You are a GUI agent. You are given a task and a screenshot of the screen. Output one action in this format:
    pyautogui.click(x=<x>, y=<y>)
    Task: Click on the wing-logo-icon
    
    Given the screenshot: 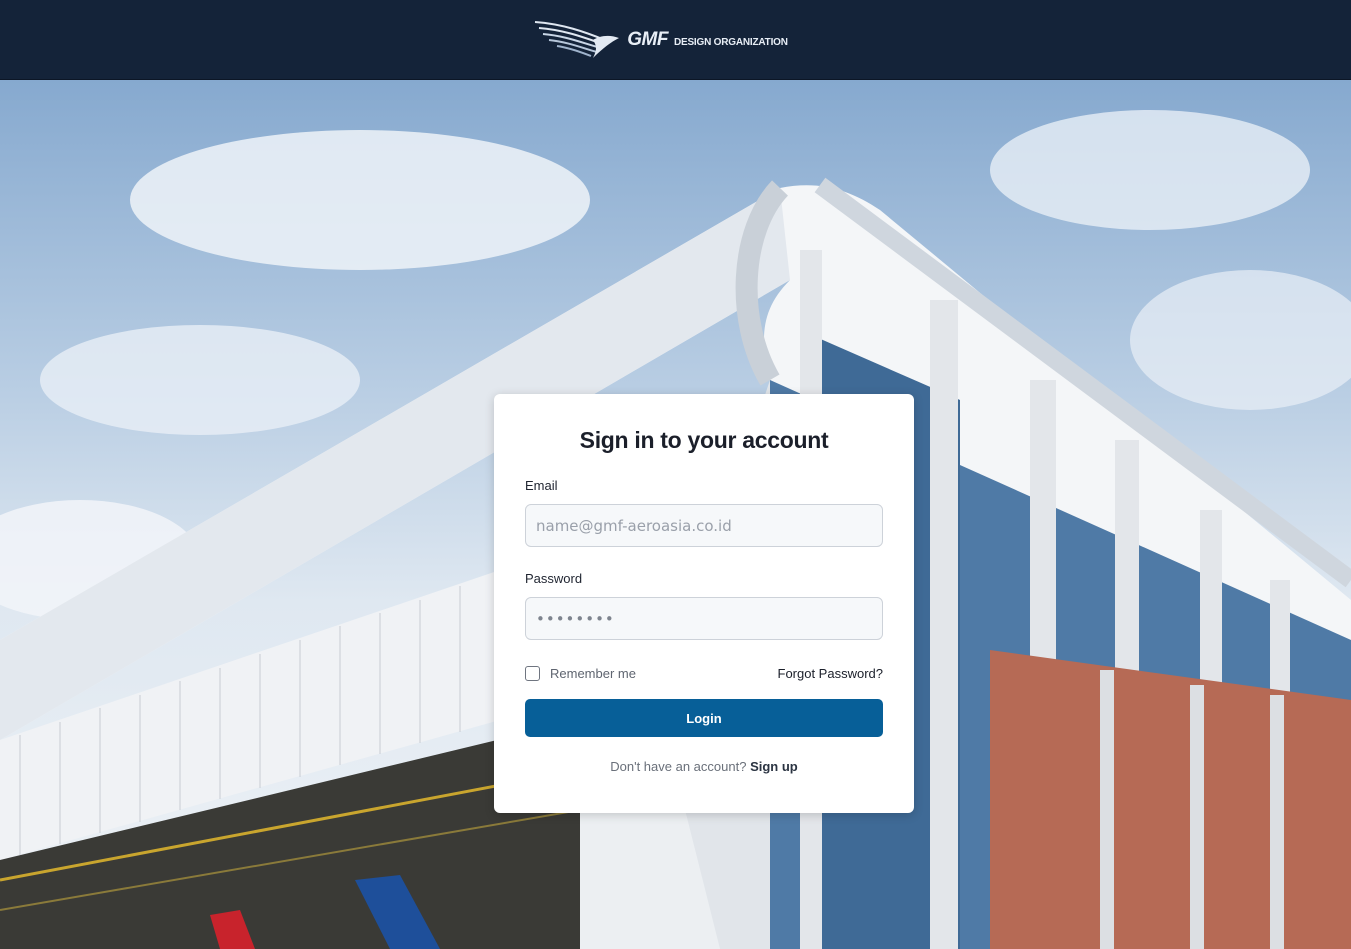 What is the action you would take?
    pyautogui.click(x=577, y=39)
    